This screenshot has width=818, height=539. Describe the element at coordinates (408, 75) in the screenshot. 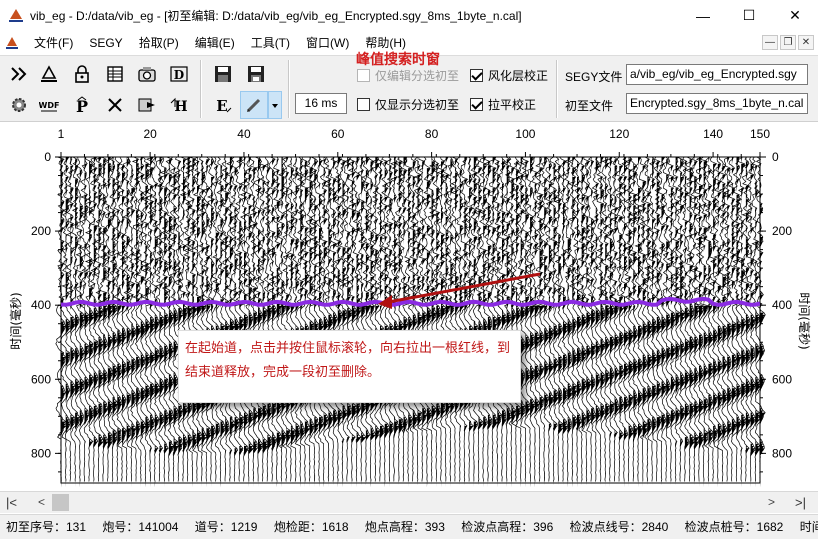

I see `only-edit-split-checkbox: 仅编辑分选初至` at that location.